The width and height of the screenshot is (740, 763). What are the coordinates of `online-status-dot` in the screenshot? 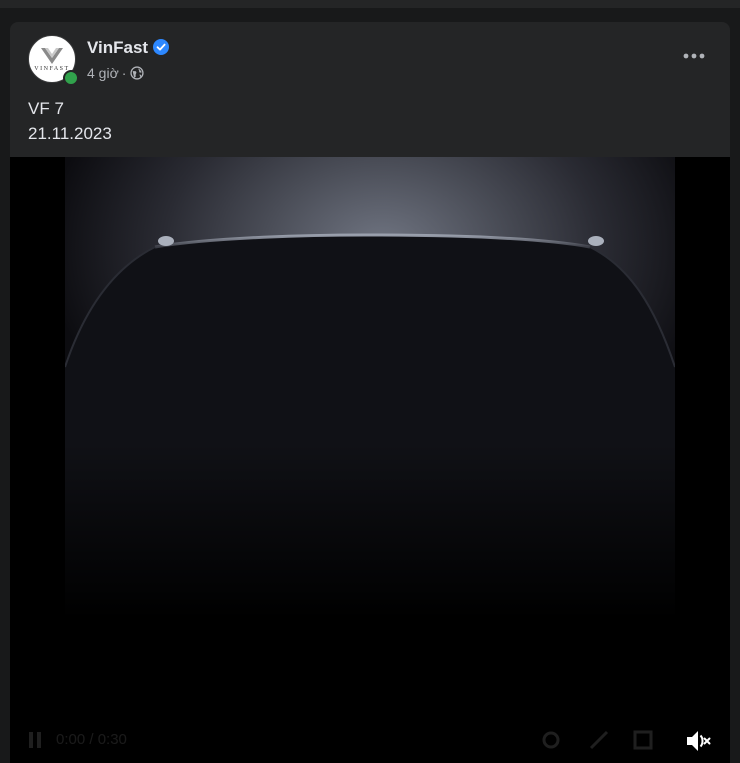 It's located at (71, 78).